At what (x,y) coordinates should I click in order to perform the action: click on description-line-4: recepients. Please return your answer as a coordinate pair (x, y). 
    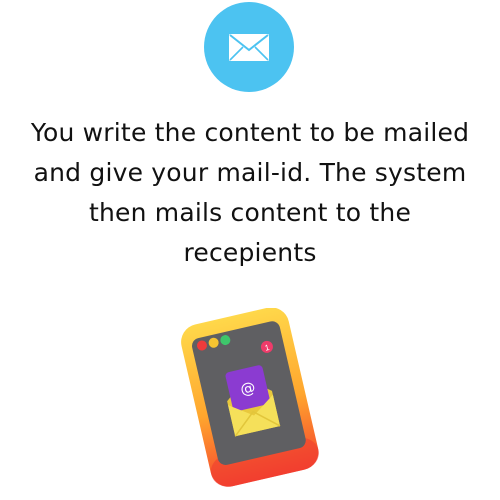
    Looking at the image, I should click on (250, 252).